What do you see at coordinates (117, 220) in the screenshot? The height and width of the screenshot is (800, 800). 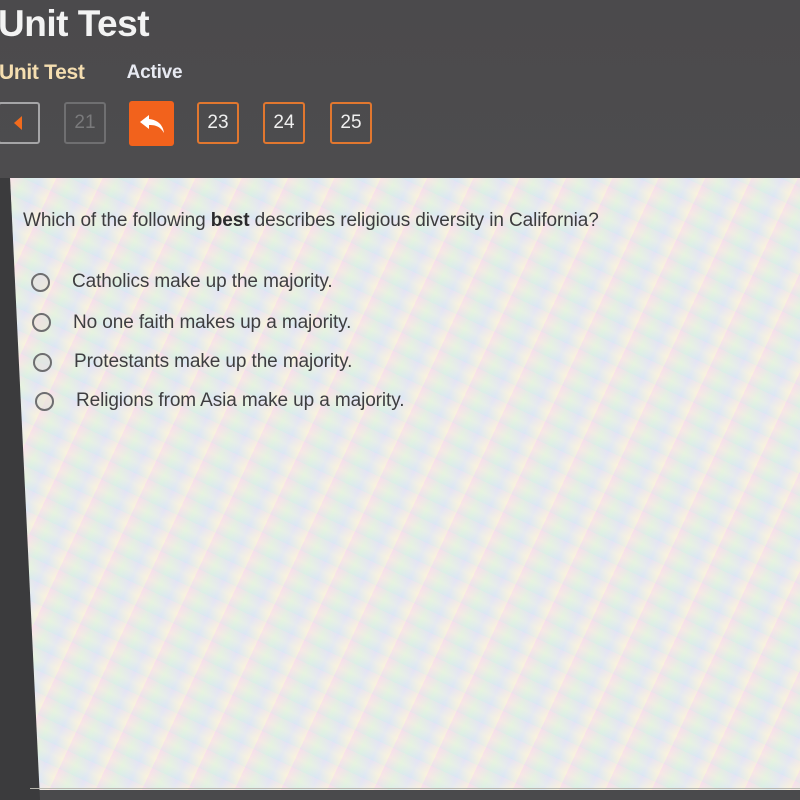 I see `question-text-start: Which of the following` at bounding box center [117, 220].